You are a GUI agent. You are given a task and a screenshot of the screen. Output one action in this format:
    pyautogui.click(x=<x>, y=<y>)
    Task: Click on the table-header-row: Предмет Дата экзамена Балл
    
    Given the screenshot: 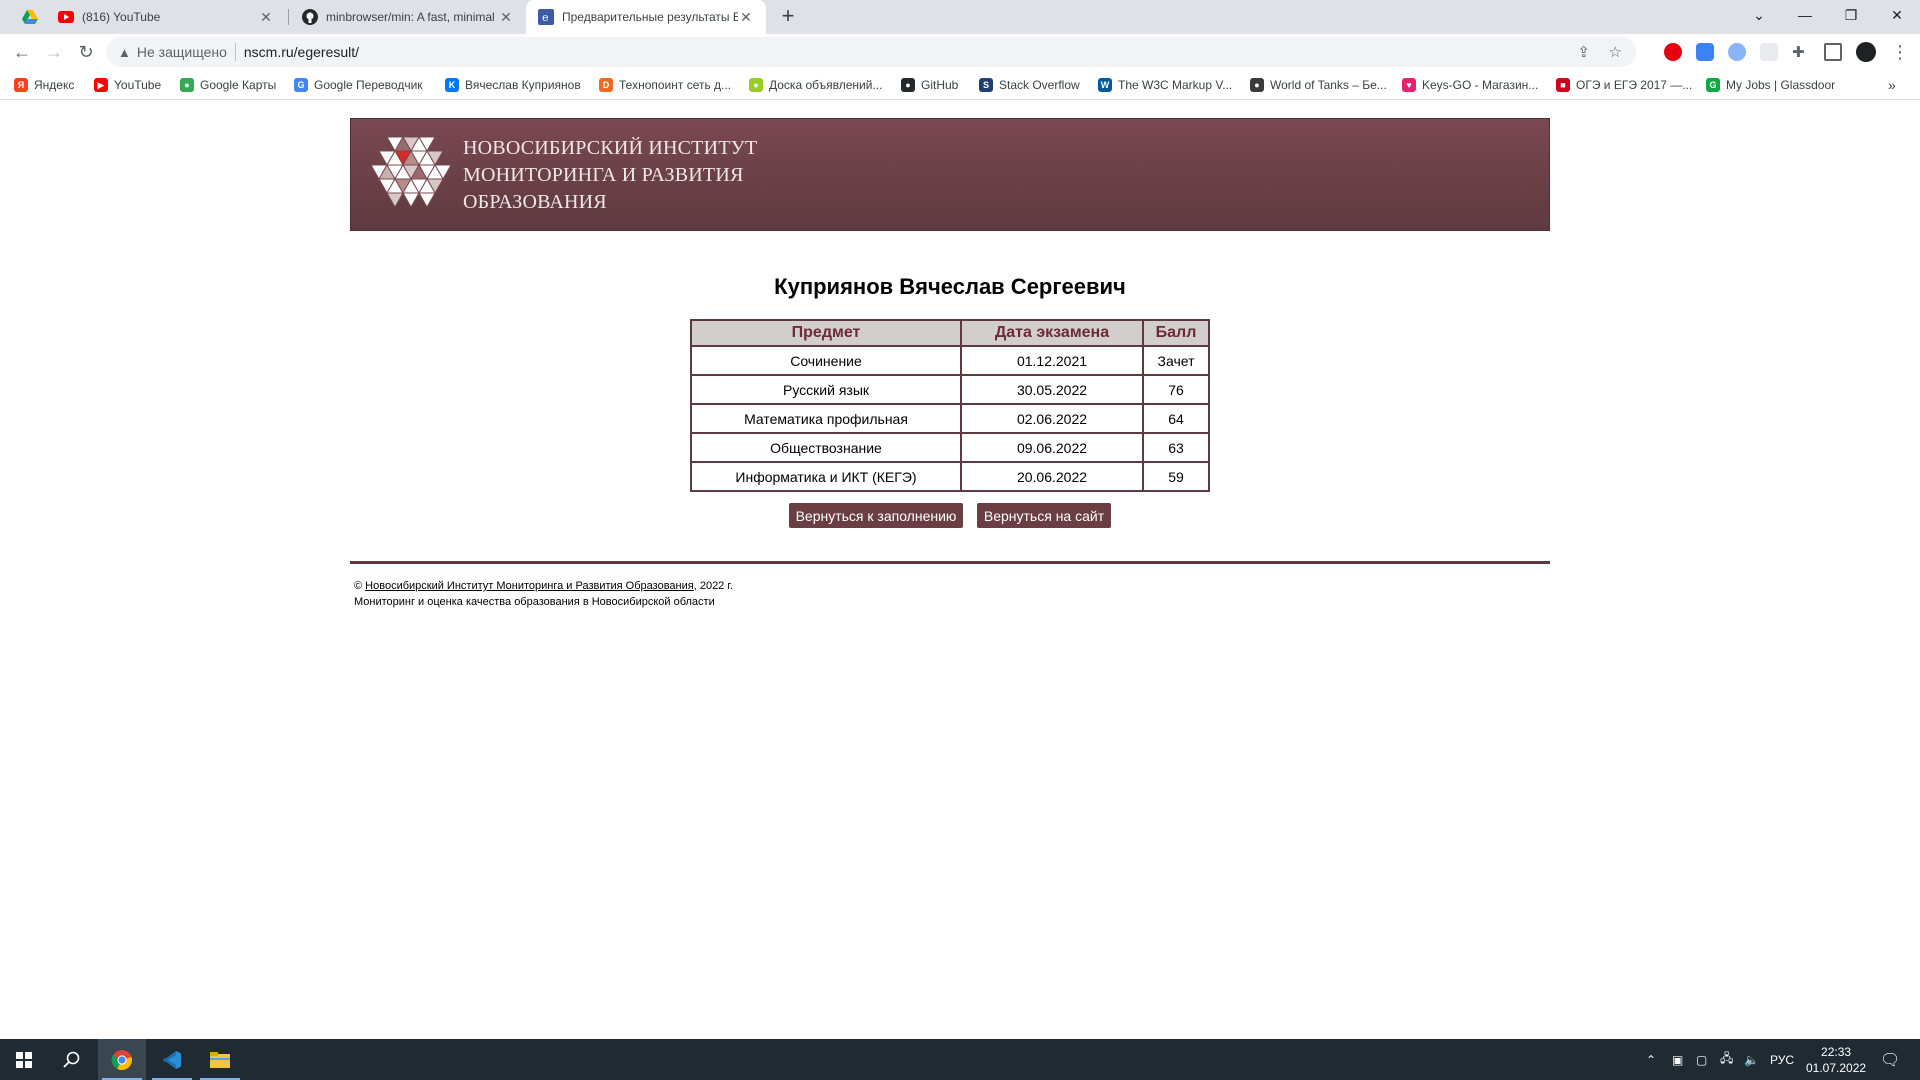 What is the action you would take?
    pyautogui.click(x=950, y=333)
    